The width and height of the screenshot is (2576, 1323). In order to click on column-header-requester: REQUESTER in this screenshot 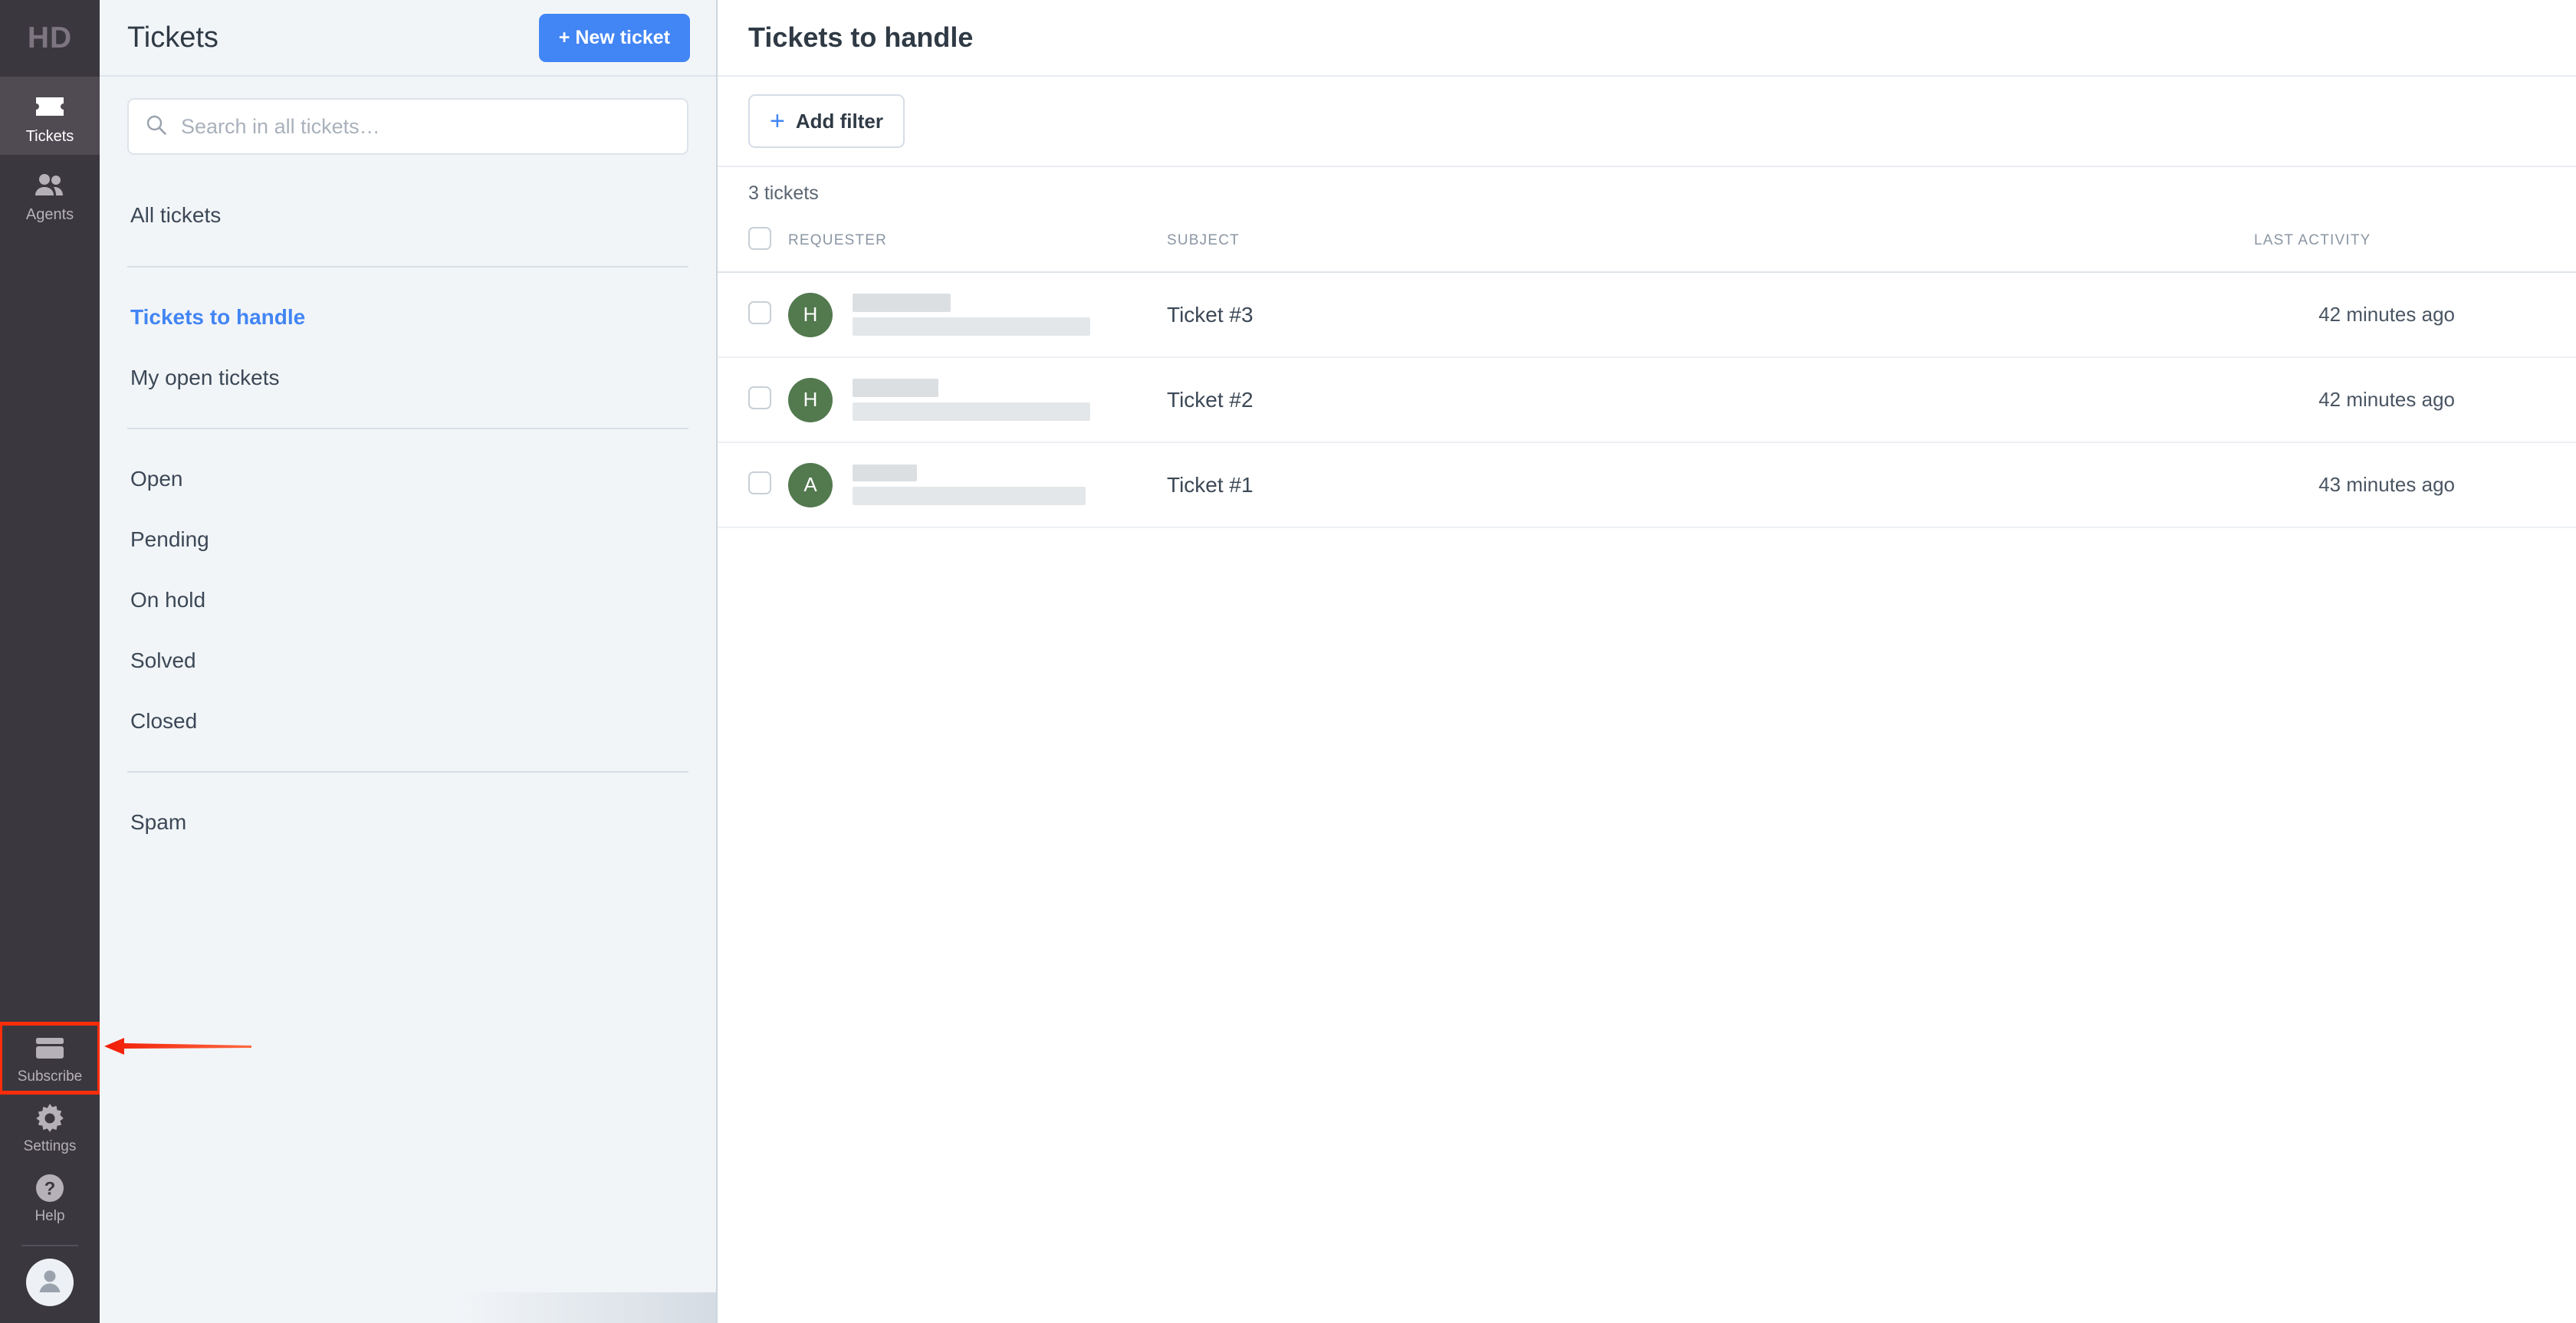, I will do `click(957, 246)`.